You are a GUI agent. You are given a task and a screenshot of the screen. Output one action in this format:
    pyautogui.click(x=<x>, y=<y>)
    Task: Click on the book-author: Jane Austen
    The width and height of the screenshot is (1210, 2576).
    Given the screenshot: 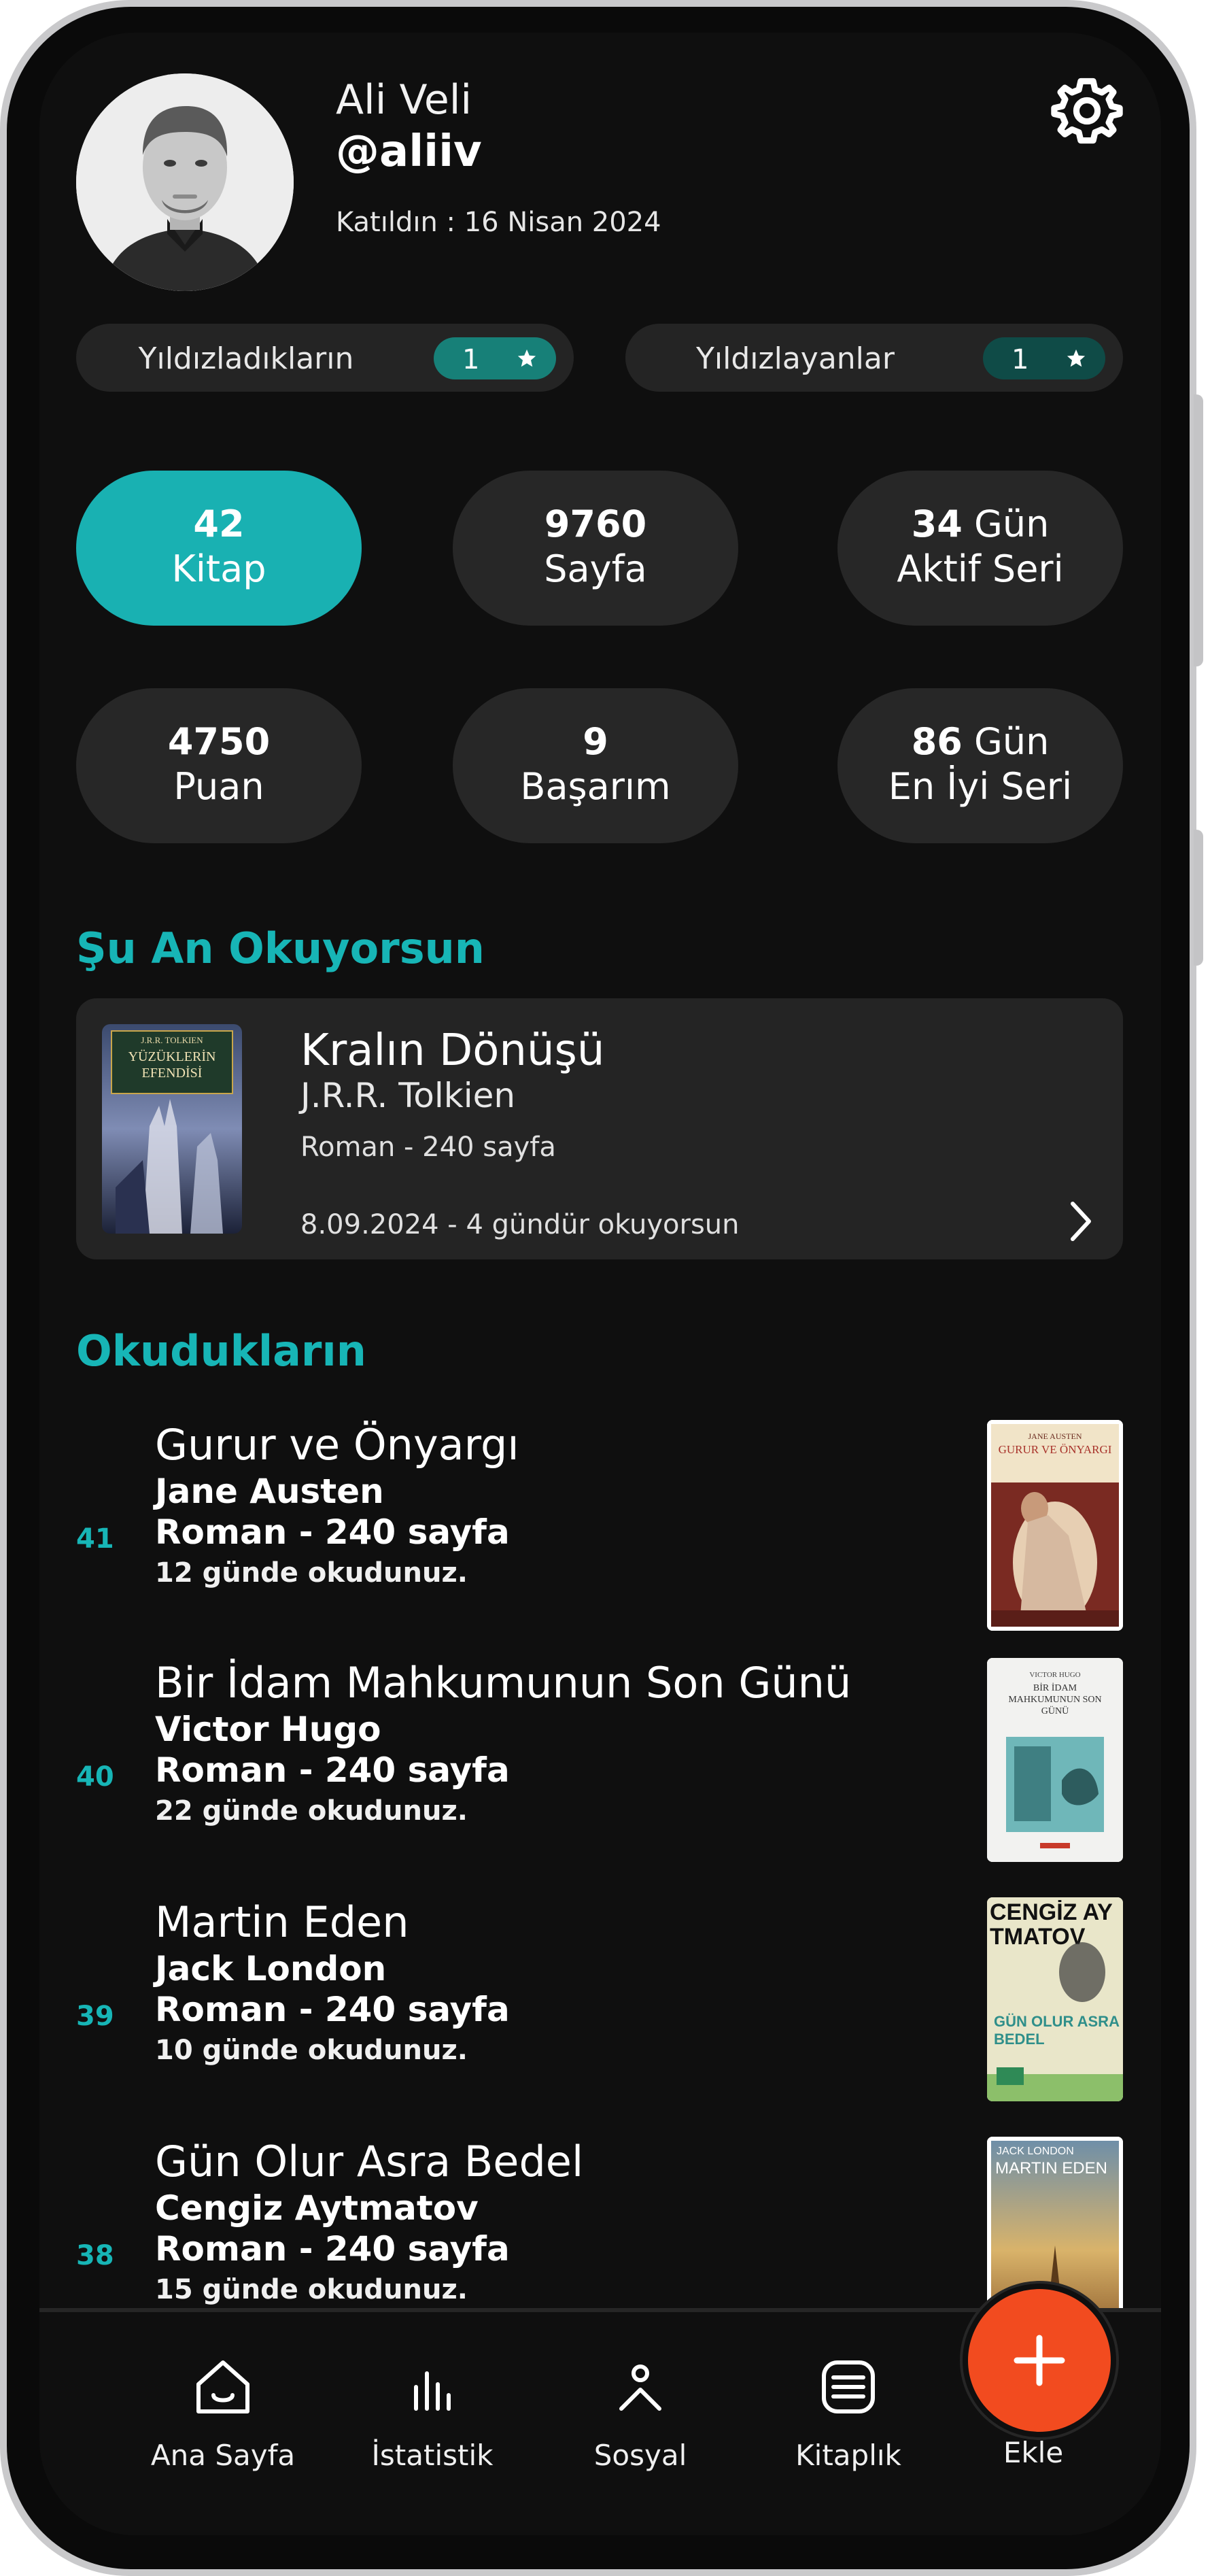 What is the action you would take?
    pyautogui.click(x=269, y=1491)
    